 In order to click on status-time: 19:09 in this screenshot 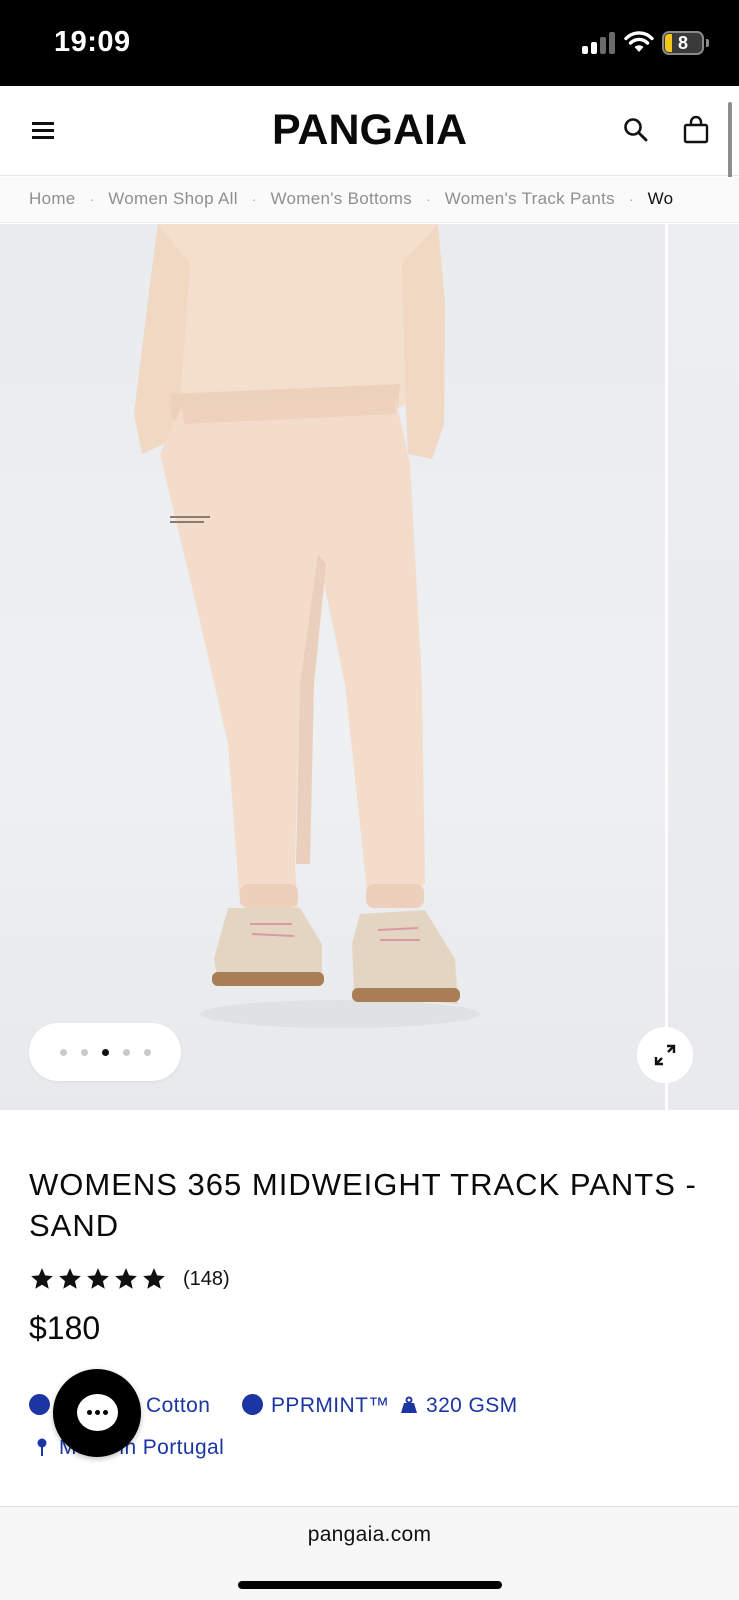, I will do `click(92, 42)`.